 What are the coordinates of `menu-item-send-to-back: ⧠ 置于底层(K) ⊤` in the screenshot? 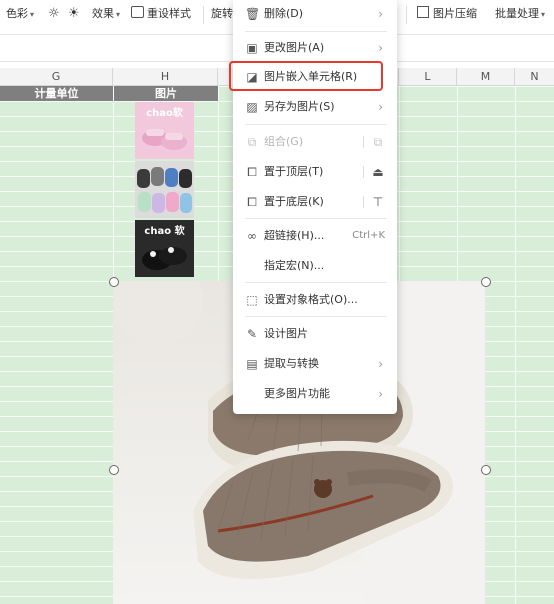 It's located at (315, 202).